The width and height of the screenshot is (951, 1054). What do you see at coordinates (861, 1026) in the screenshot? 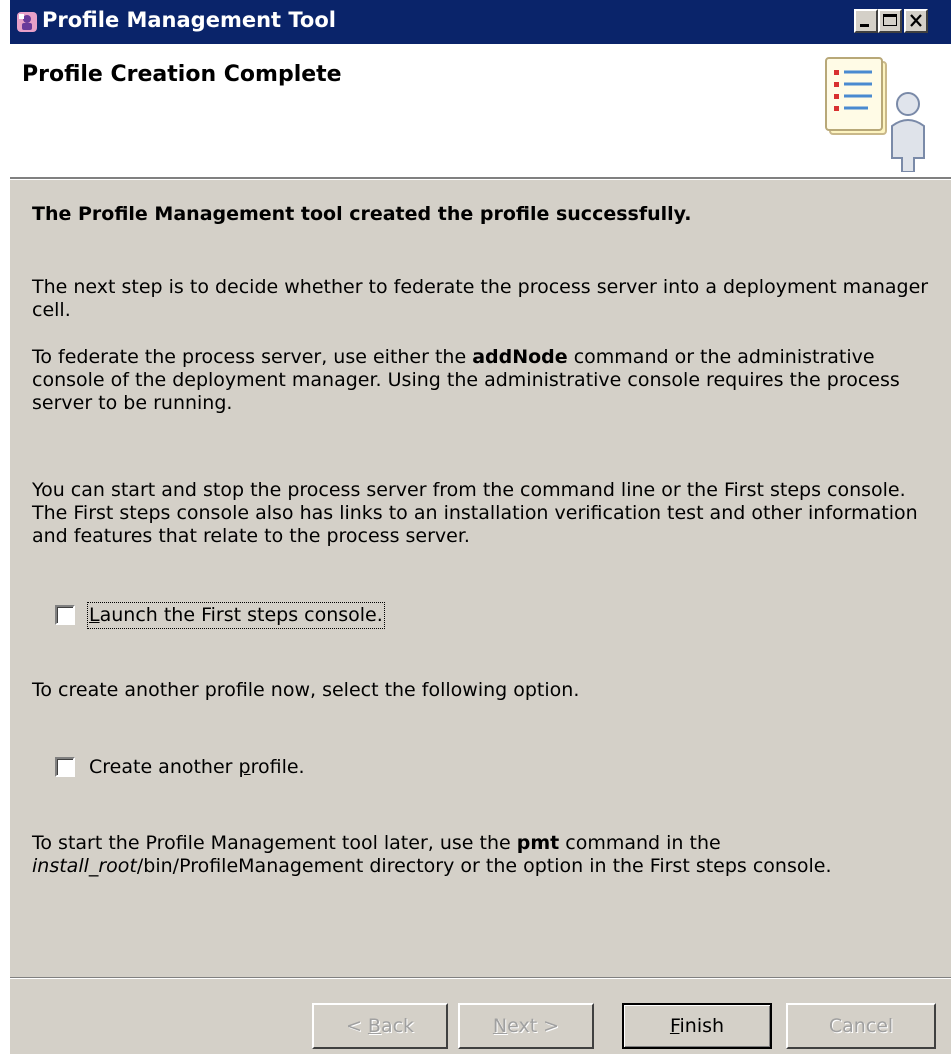
I see `cancel-button: Cancel` at bounding box center [861, 1026].